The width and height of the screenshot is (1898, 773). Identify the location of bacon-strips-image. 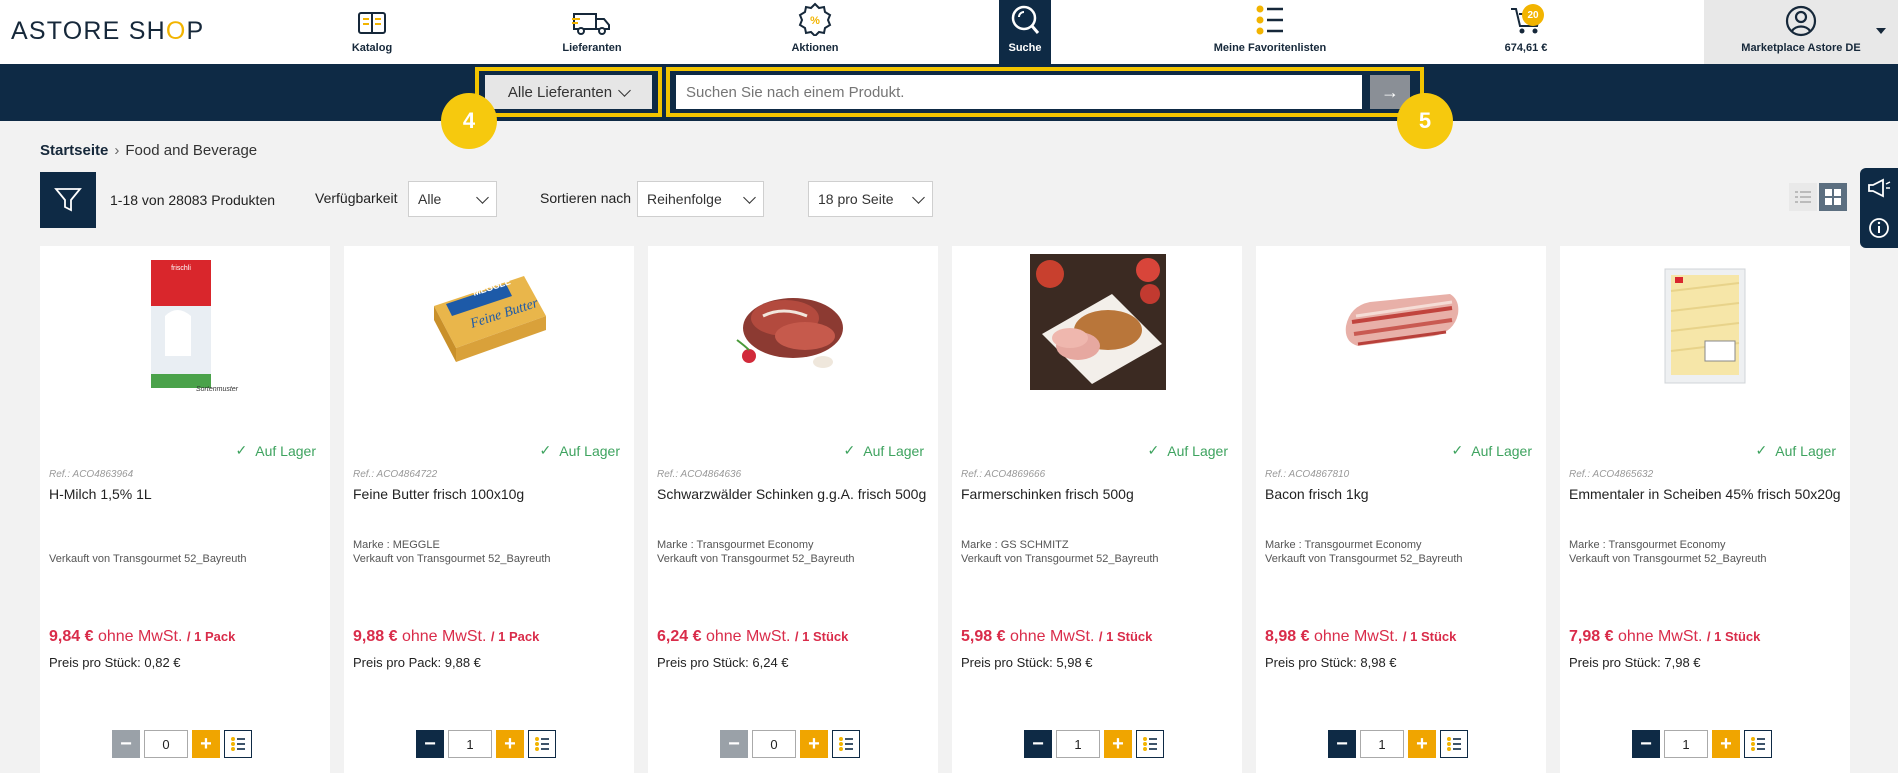
(1401, 326).